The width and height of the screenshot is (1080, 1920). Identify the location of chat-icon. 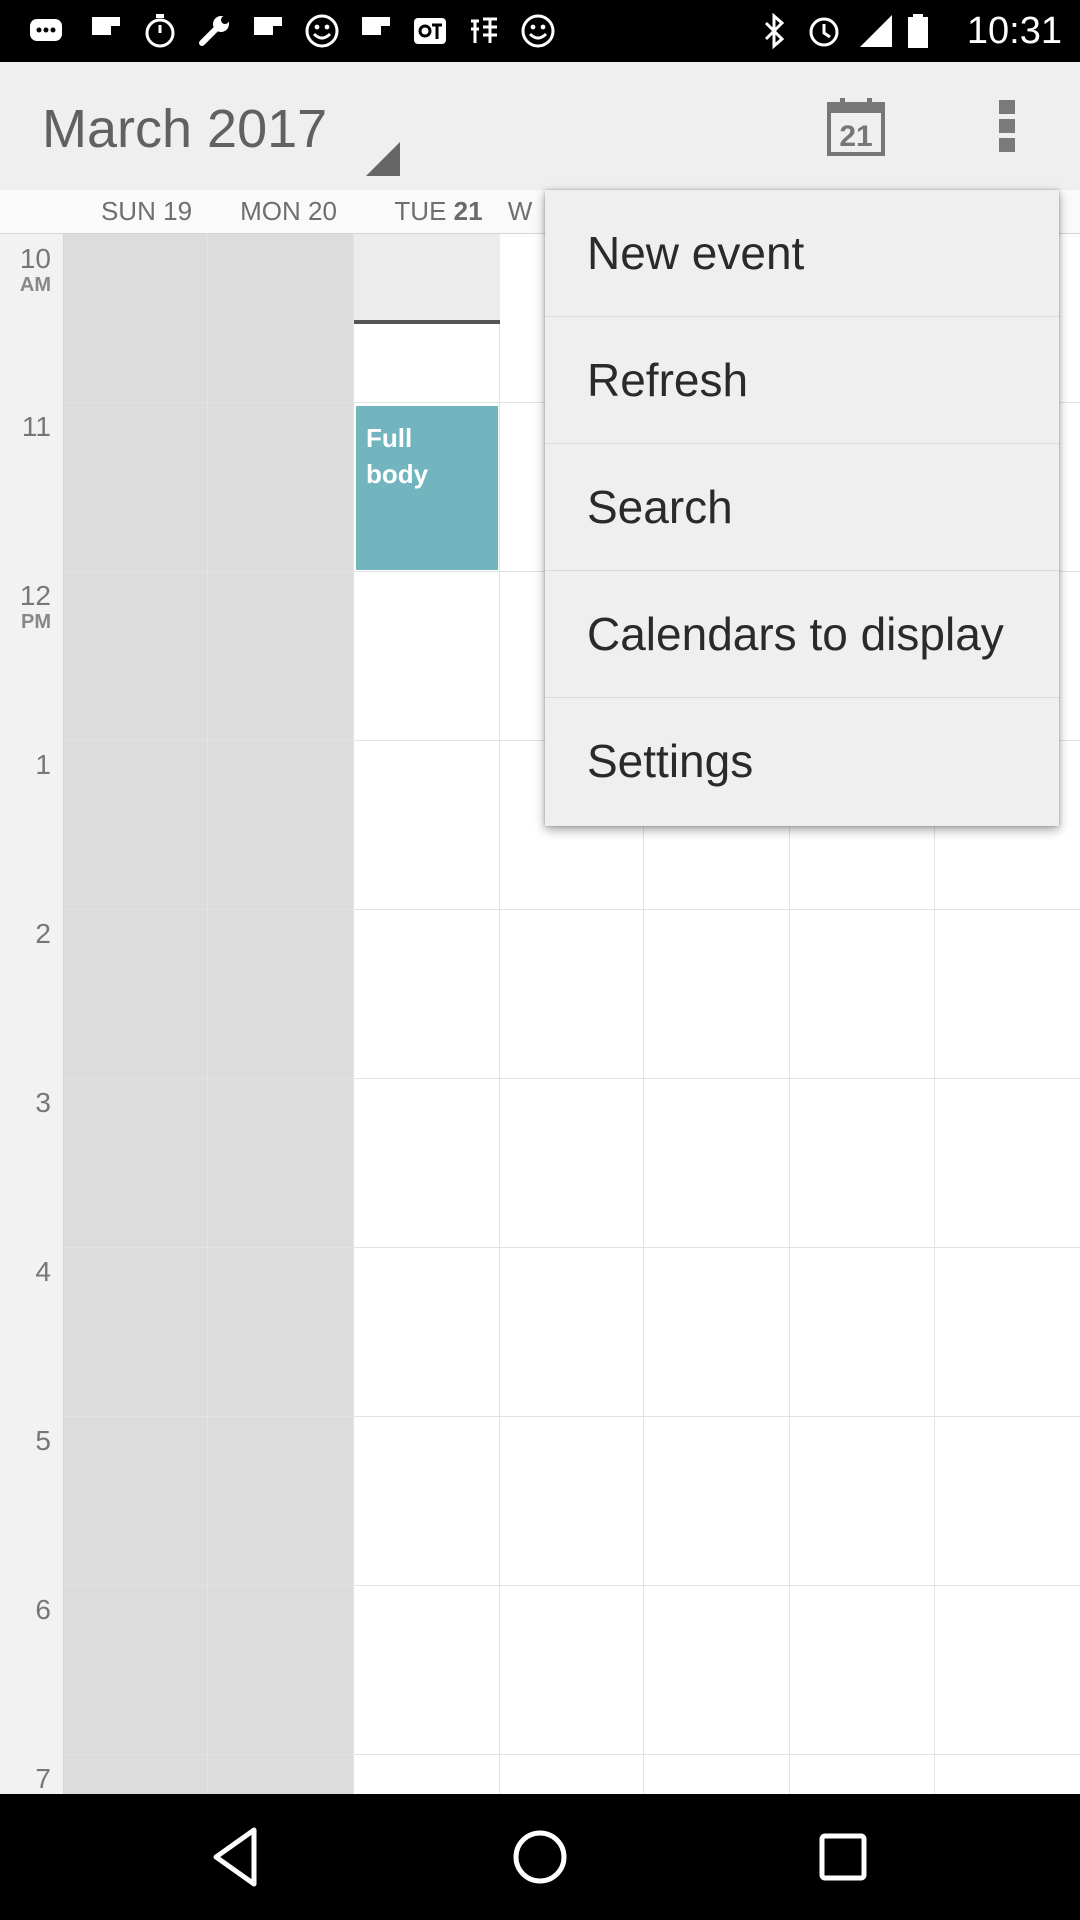
(46, 30).